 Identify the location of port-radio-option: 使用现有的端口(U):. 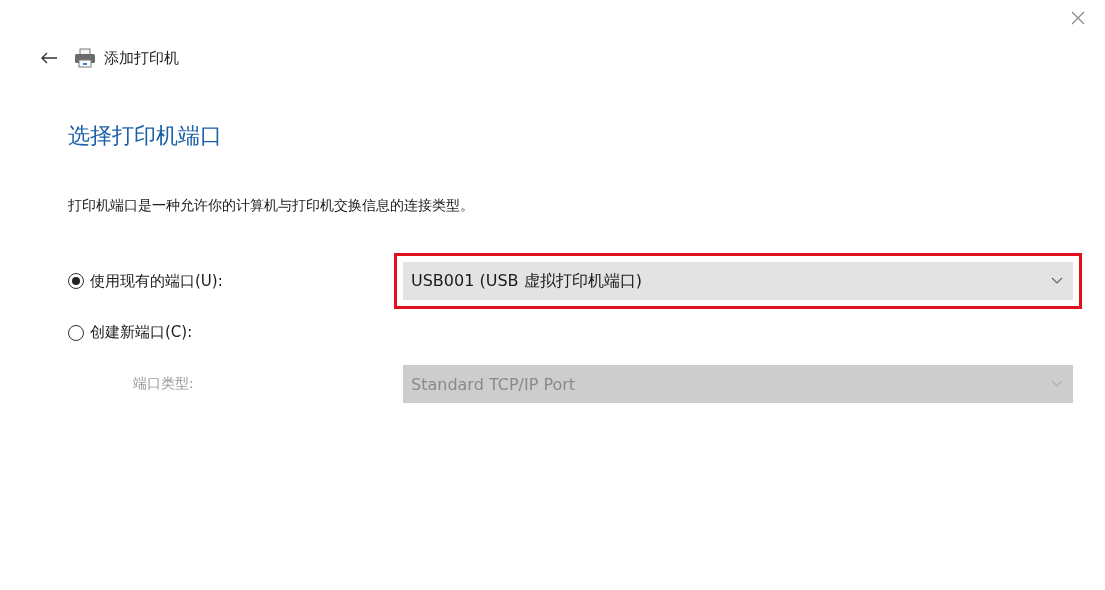
(231, 281).